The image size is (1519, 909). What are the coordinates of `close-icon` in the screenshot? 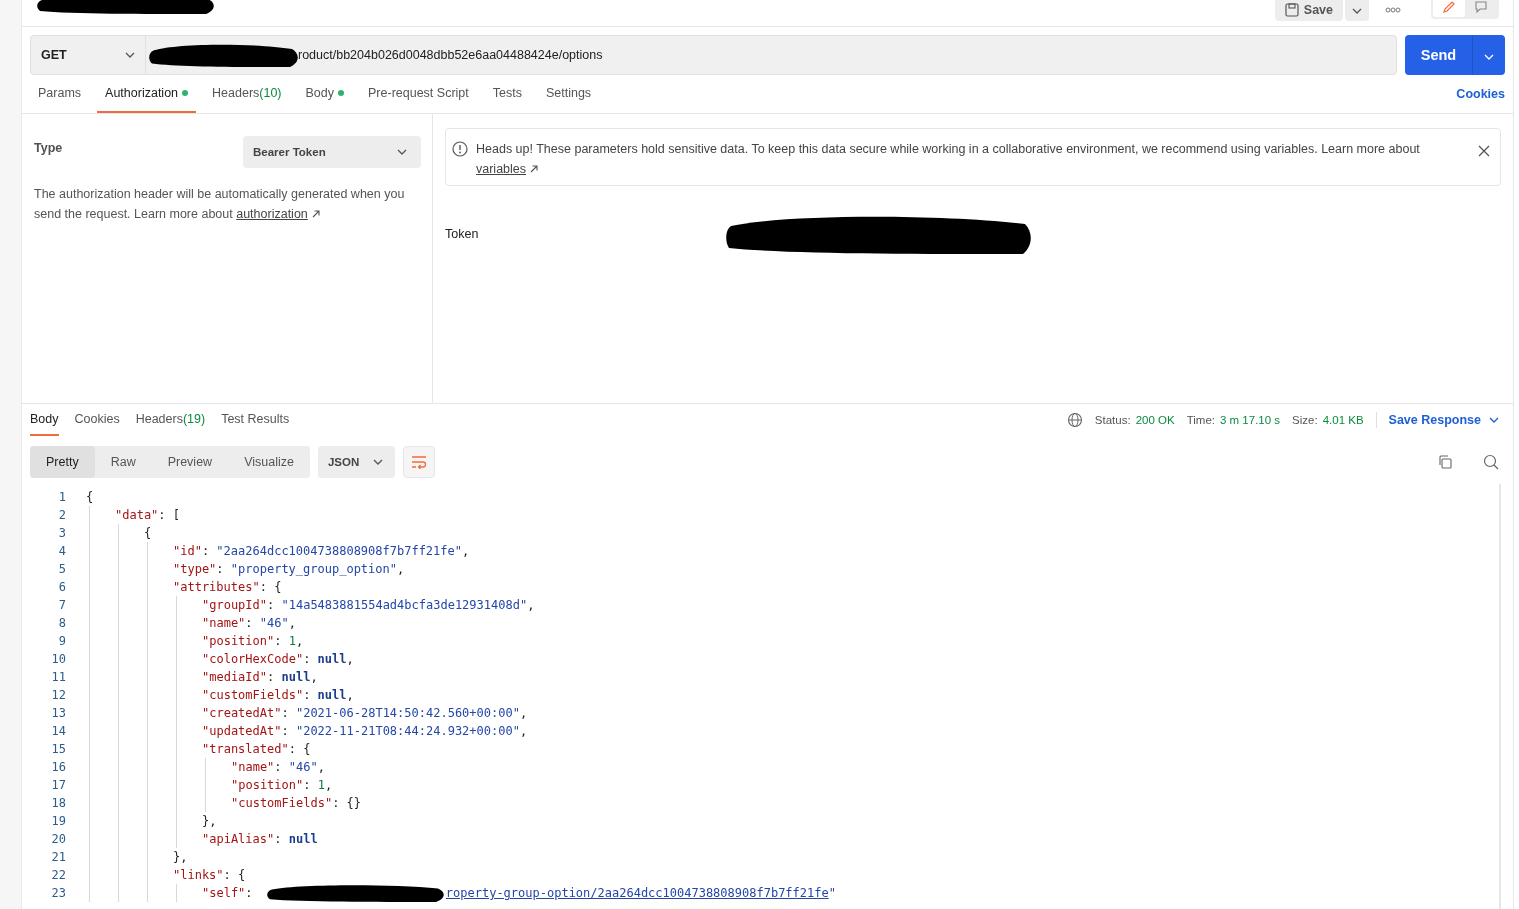 It's located at (1484, 151).